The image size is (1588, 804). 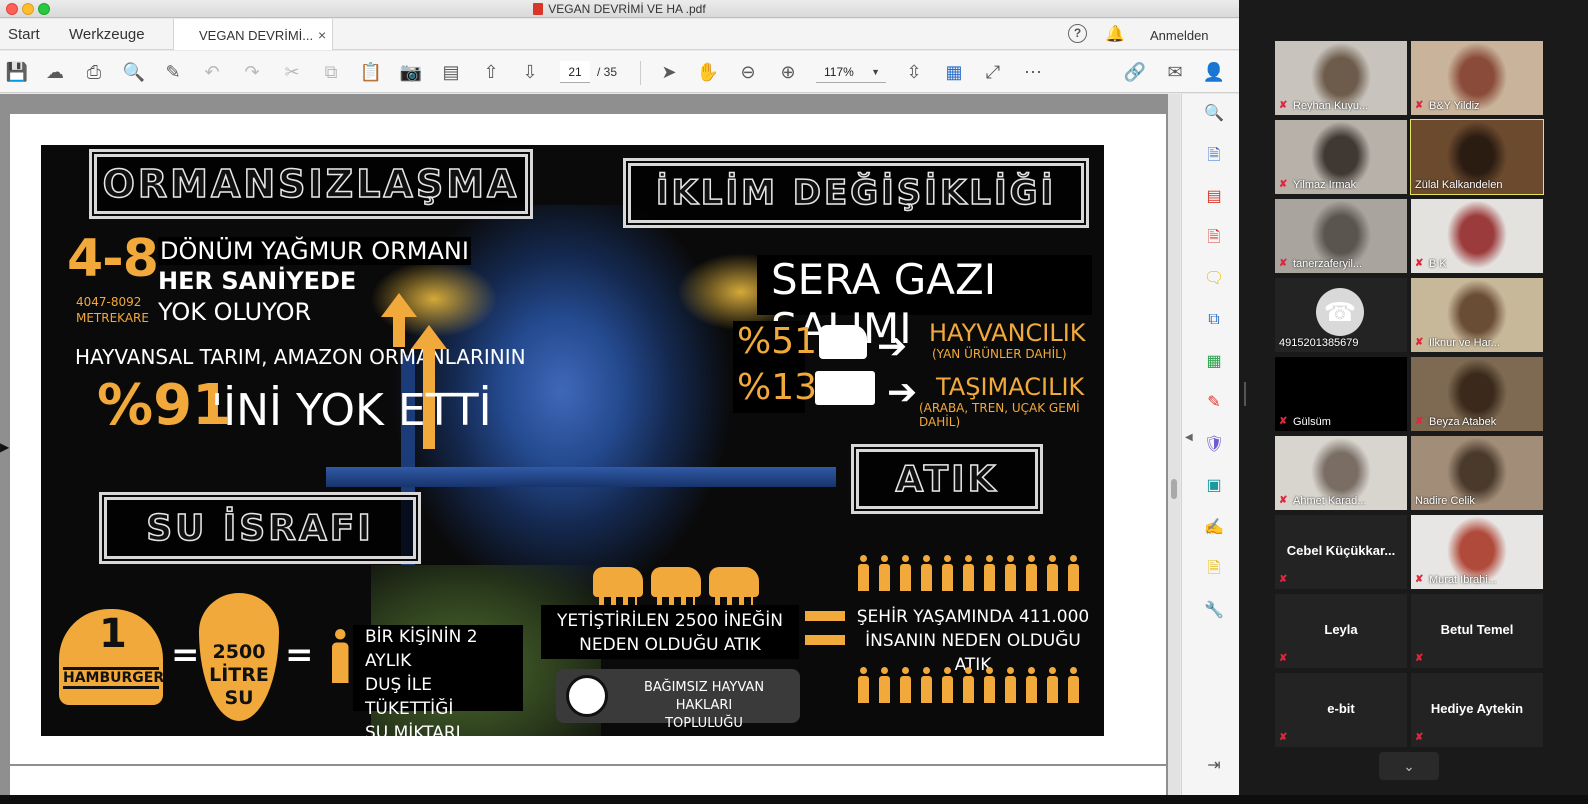 I want to click on participant-tile: Leyla ✘, so click(x=1341, y=631).